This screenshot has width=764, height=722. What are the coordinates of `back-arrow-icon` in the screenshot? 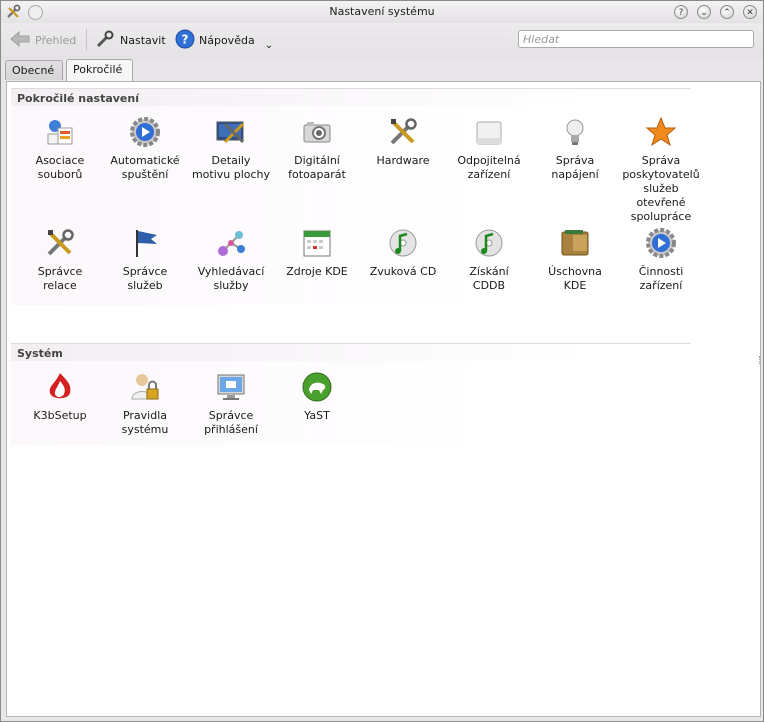 It's located at (20, 40).